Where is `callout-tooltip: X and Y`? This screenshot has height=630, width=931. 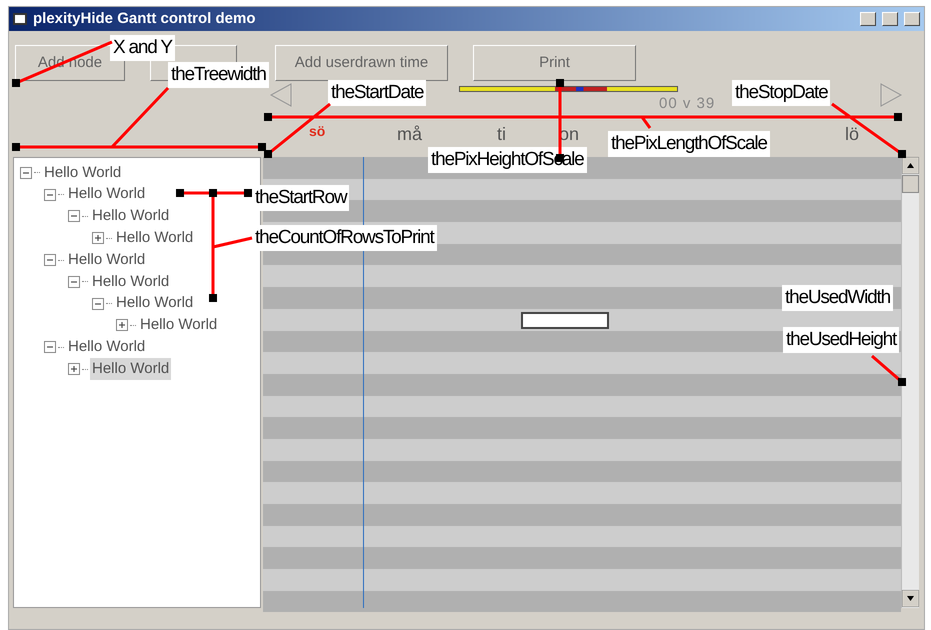
callout-tooltip: X and Y is located at coordinates (142, 48).